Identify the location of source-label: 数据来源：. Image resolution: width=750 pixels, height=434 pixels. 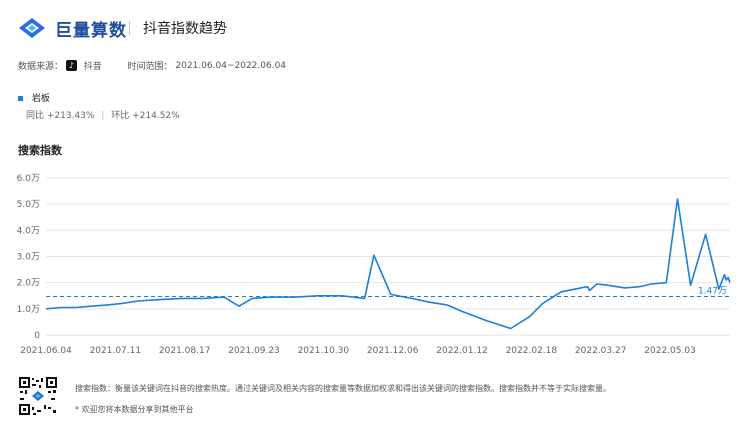
(41, 67).